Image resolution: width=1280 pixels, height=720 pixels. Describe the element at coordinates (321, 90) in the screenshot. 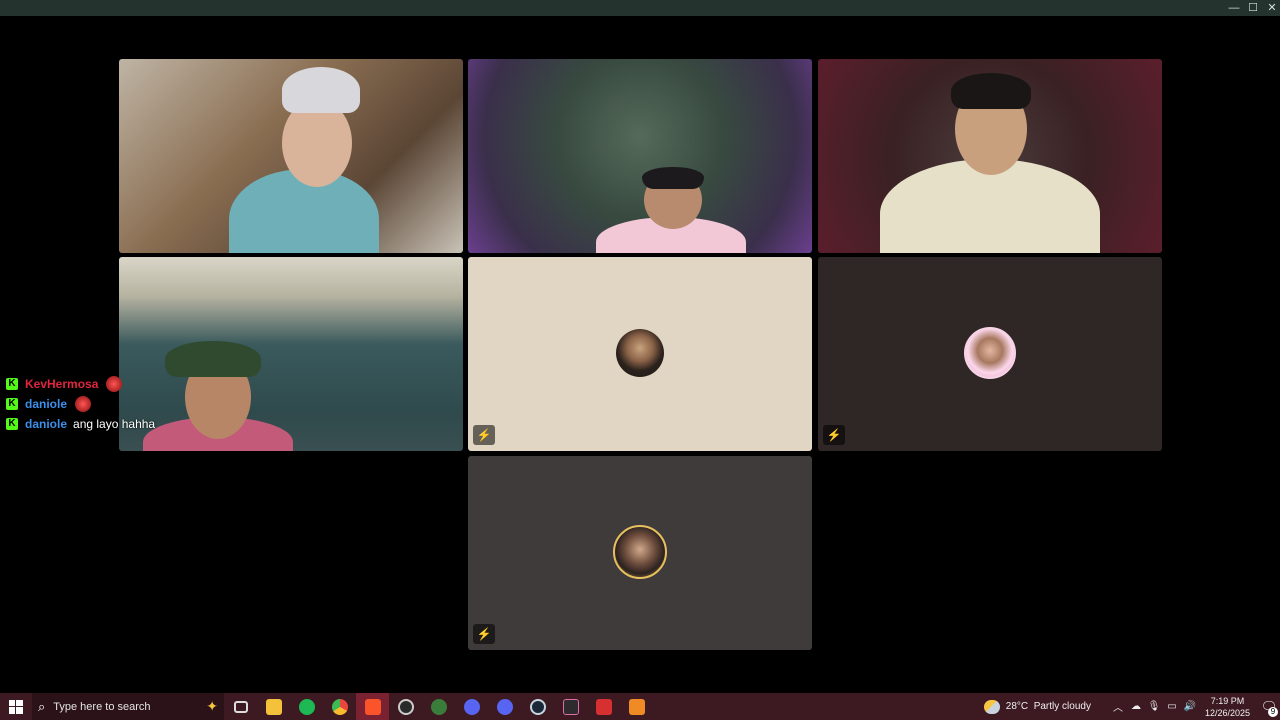

I see `participant-hat` at that location.